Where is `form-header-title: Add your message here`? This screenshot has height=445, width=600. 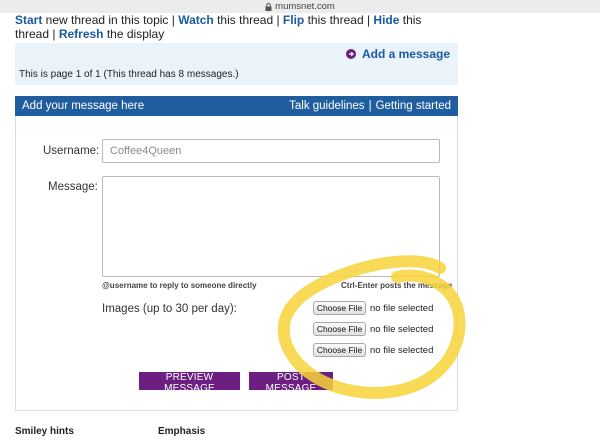 form-header-title: Add your message here is located at coordinates (83, 106).